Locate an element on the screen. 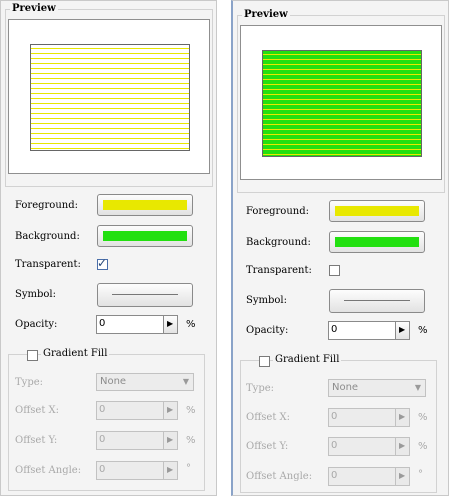 This screenshot has height=499, width=454. background-color-swatch is located at coordinates (145, 236).